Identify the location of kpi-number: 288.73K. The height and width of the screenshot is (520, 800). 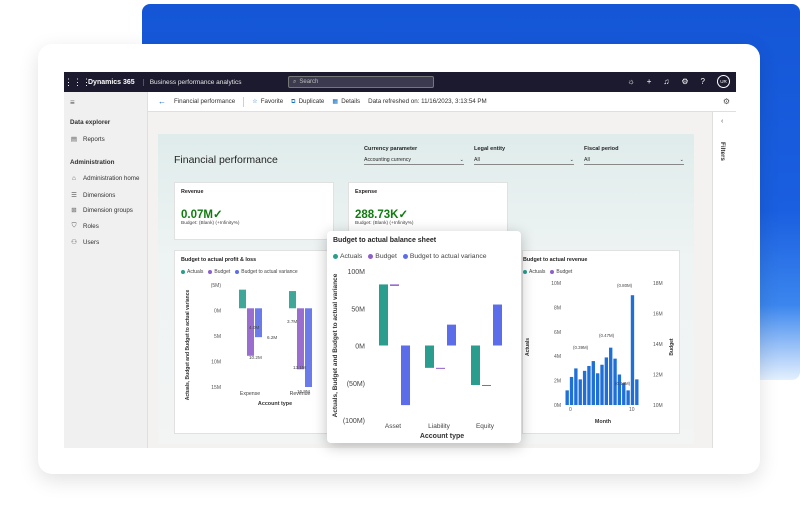
(377, 215).